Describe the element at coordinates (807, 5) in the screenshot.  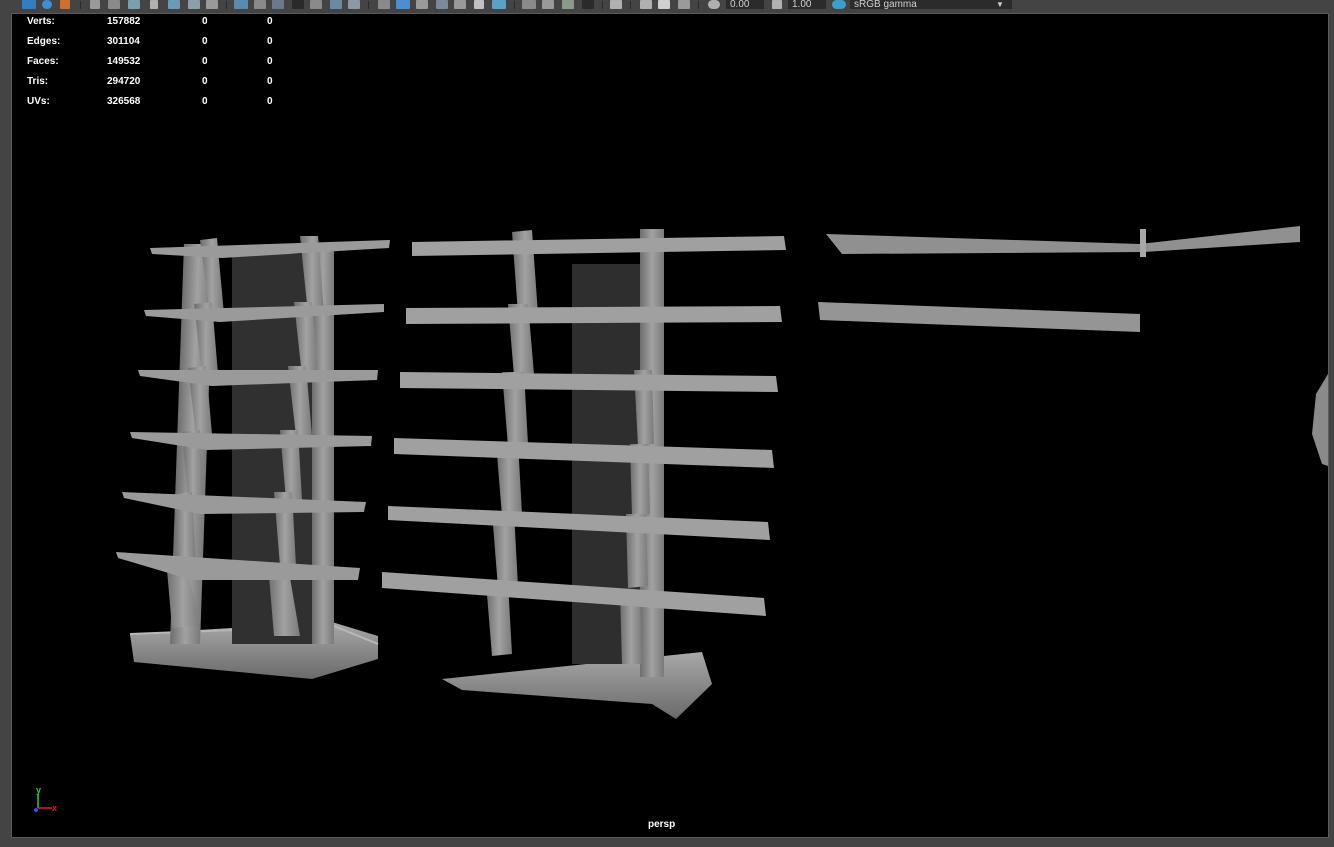
I see `gamma-field: 1.00` at that location.